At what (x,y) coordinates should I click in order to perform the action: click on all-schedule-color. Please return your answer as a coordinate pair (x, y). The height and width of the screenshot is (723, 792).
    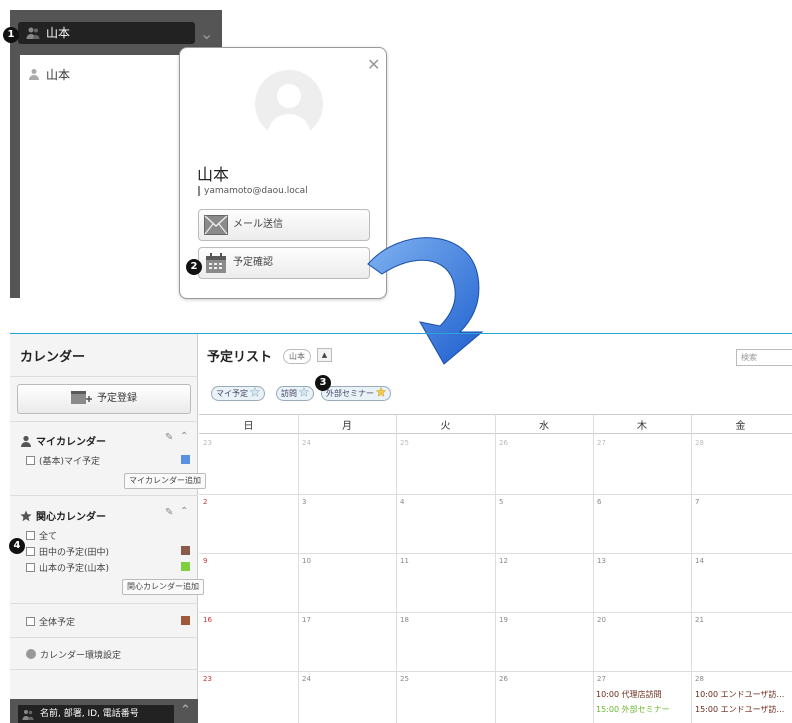
    Looking at the image, I should click on (185, 620).